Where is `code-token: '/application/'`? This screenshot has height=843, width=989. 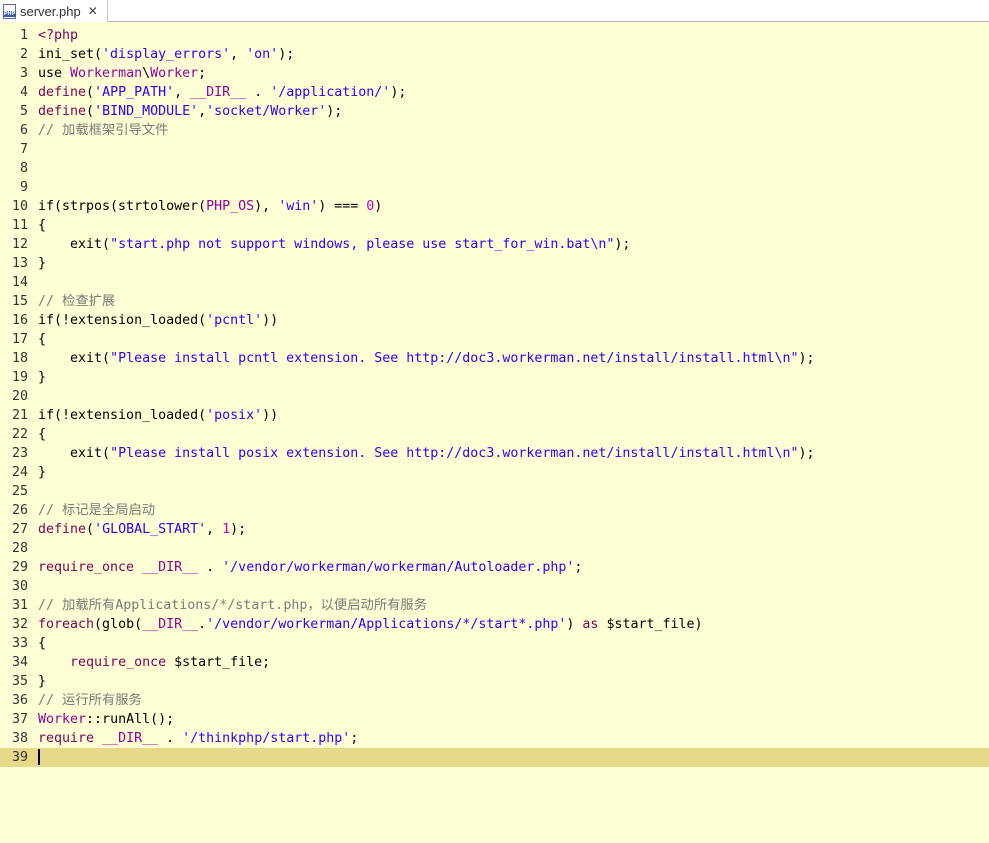 code-token: '/application/' is located at coordinates (330, 92).